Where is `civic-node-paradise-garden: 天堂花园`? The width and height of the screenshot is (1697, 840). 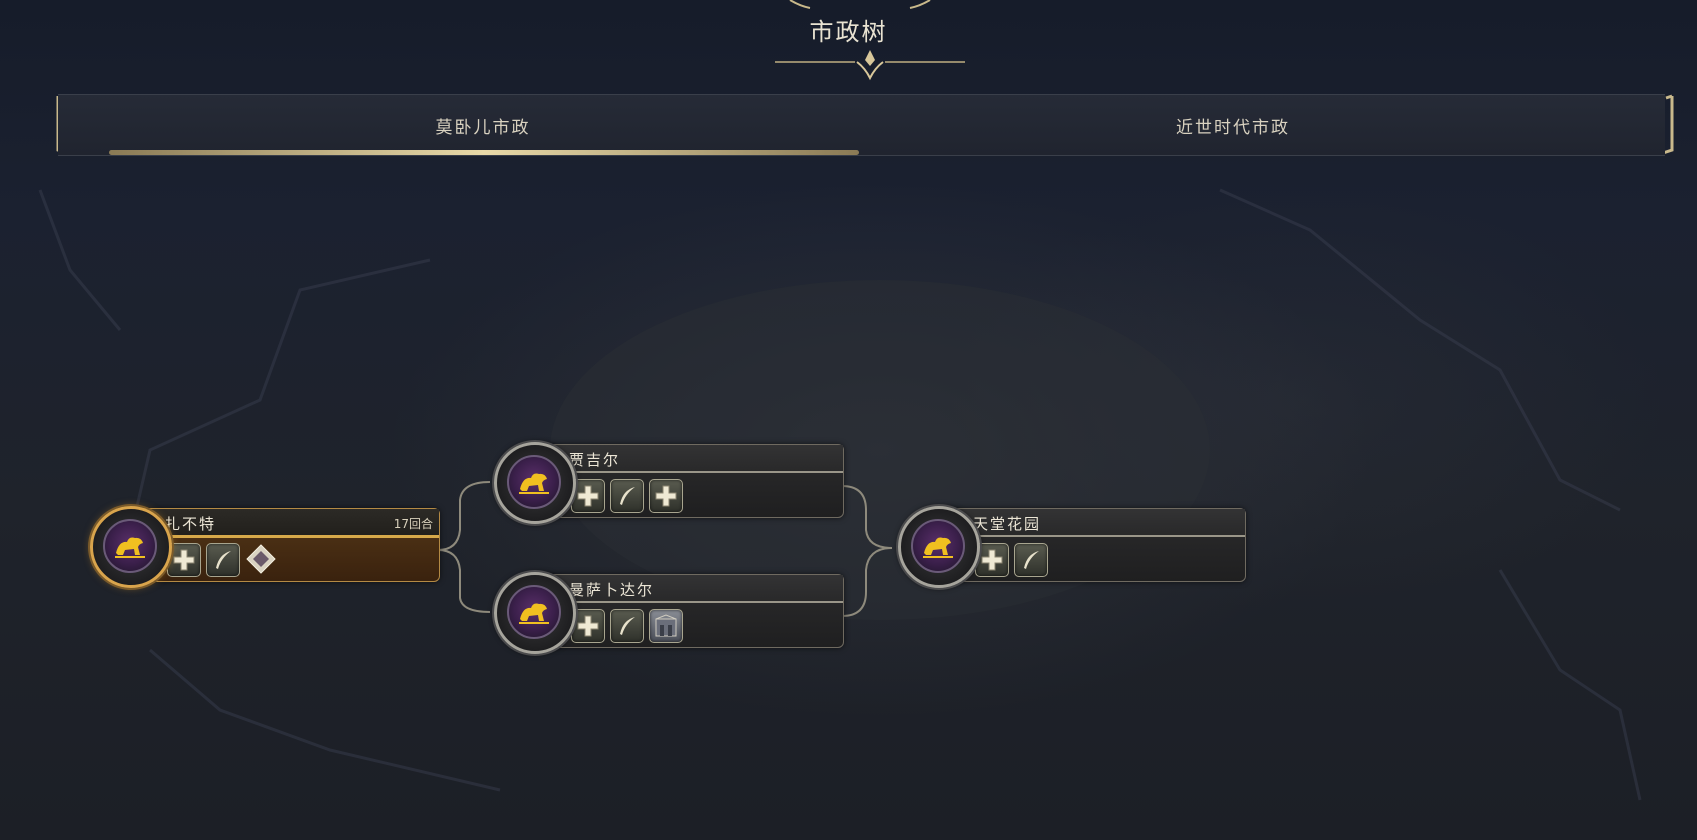
civic-node-paradise-garden: 天堂花园 is located at coordinates (1073, 547).